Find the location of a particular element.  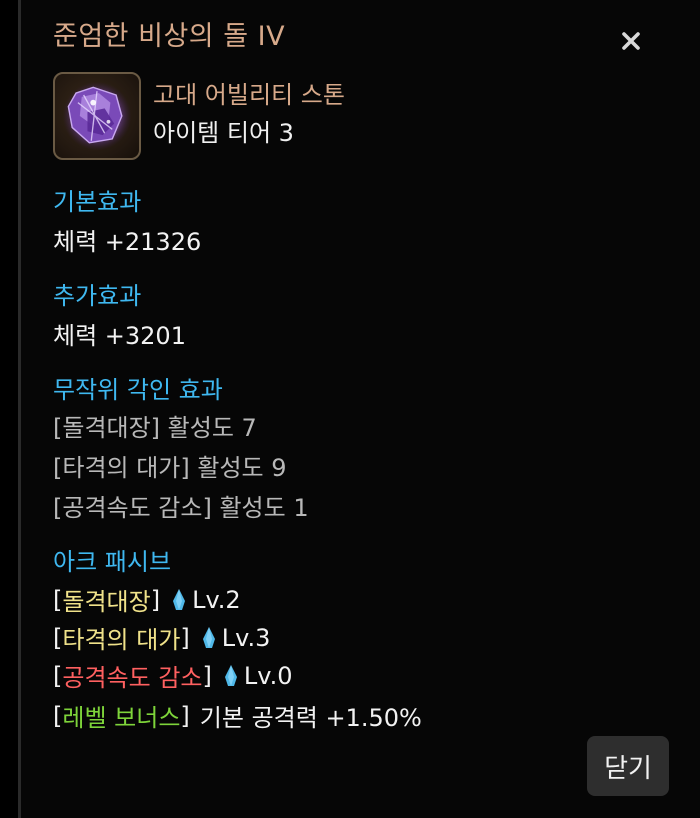

level-bonus-entry: [레벨 보너스] 기본 공격력 +1.50% is located at coordinates (237, 715).